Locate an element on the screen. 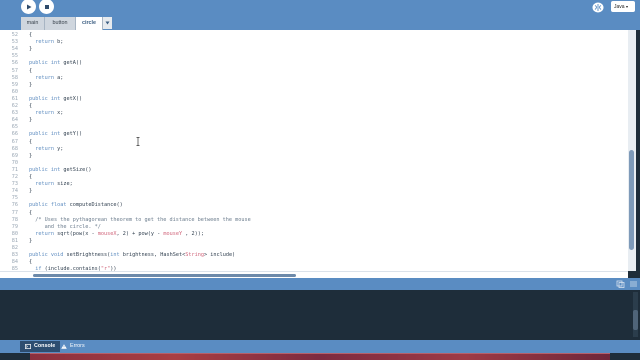 This screenshot has width=640, height=360. tab-menu-button is located at coordinates (107, 23).